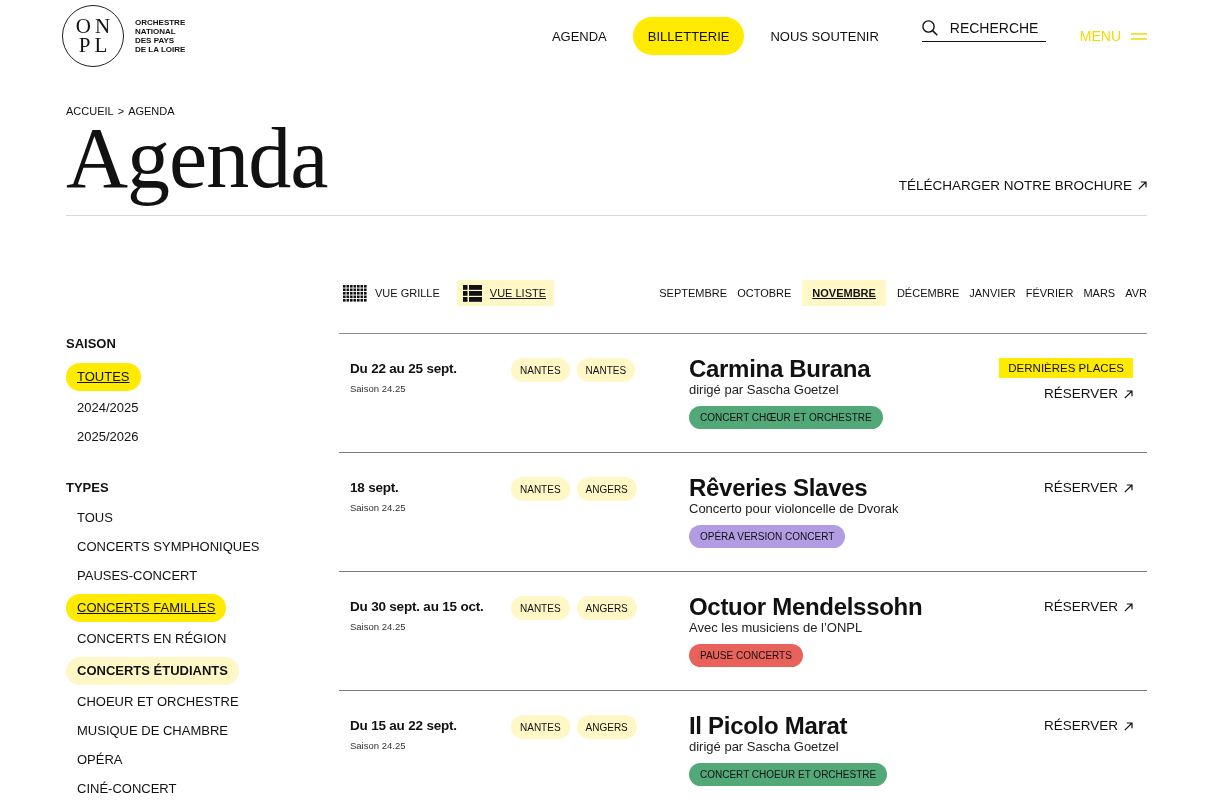 Image resolution: width=1206 pixels, height=804 pixels. I want to click on event-date: 18 sept., so click(374, 488).